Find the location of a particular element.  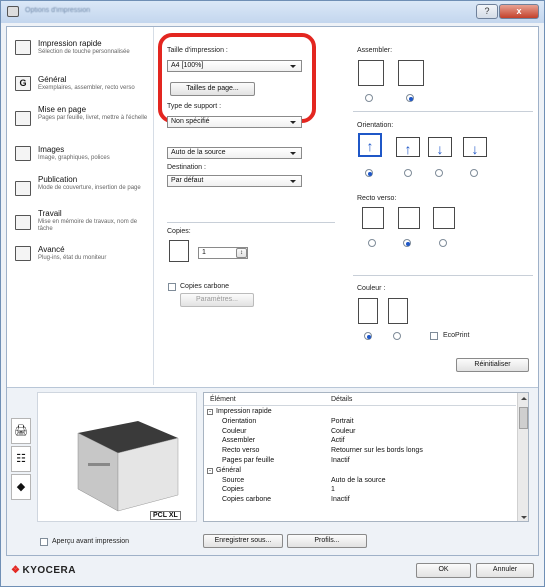

printer-app-icon is located at coordinates (13, 11).